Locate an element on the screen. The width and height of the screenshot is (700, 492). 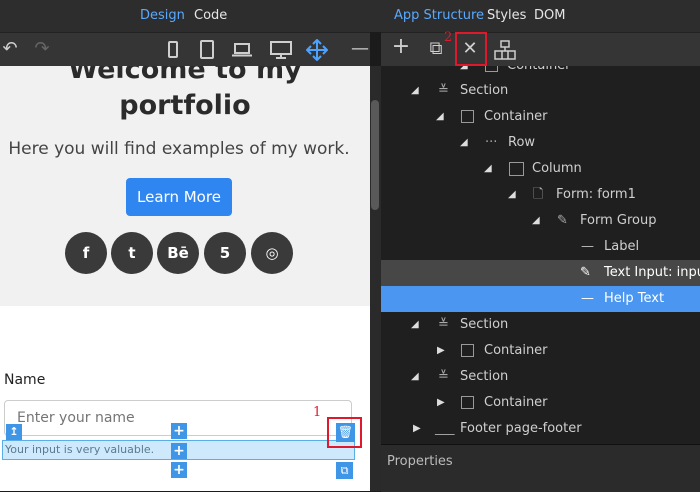
annotation-box-delete is located at coordinates (471, 49).